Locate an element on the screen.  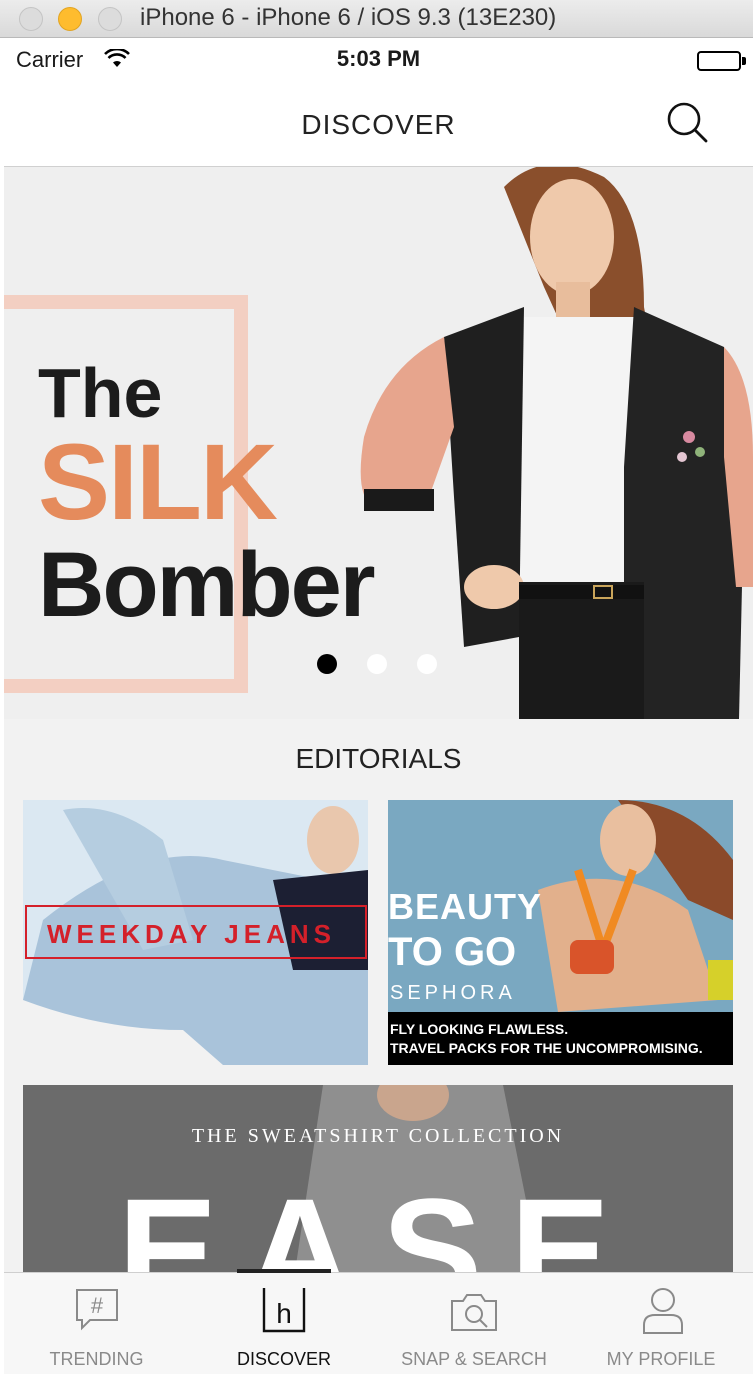
simulator-title-bar: iPhone 6 - iPhone 6 / iOS 9.3 (13E230) is located at coordinates (376, 19).